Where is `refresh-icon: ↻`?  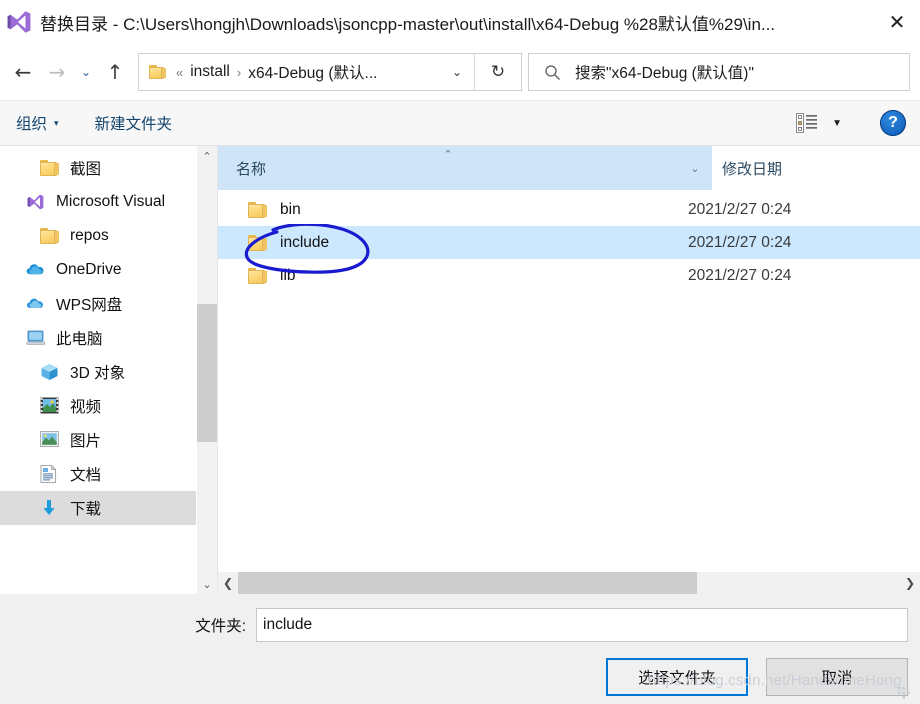 refresh-icon: ↻ is located at coordinates (498, 72).